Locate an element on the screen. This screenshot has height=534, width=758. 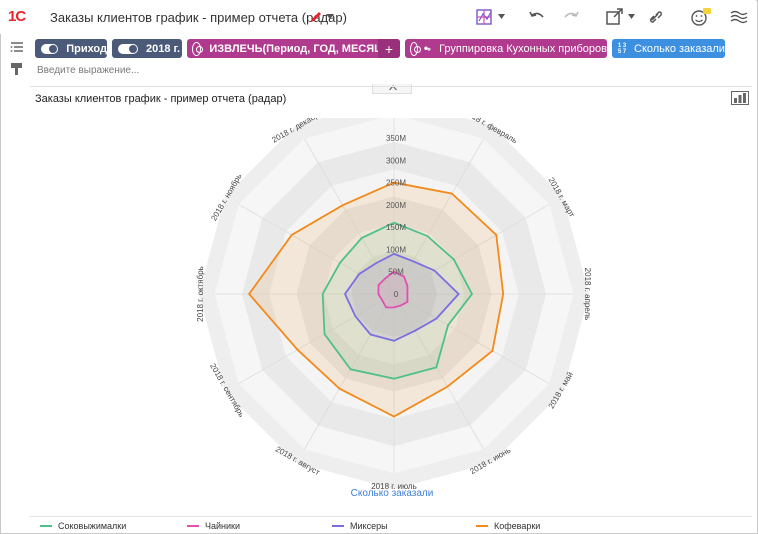
chart-type-icon is located at coordinates (740, 98).